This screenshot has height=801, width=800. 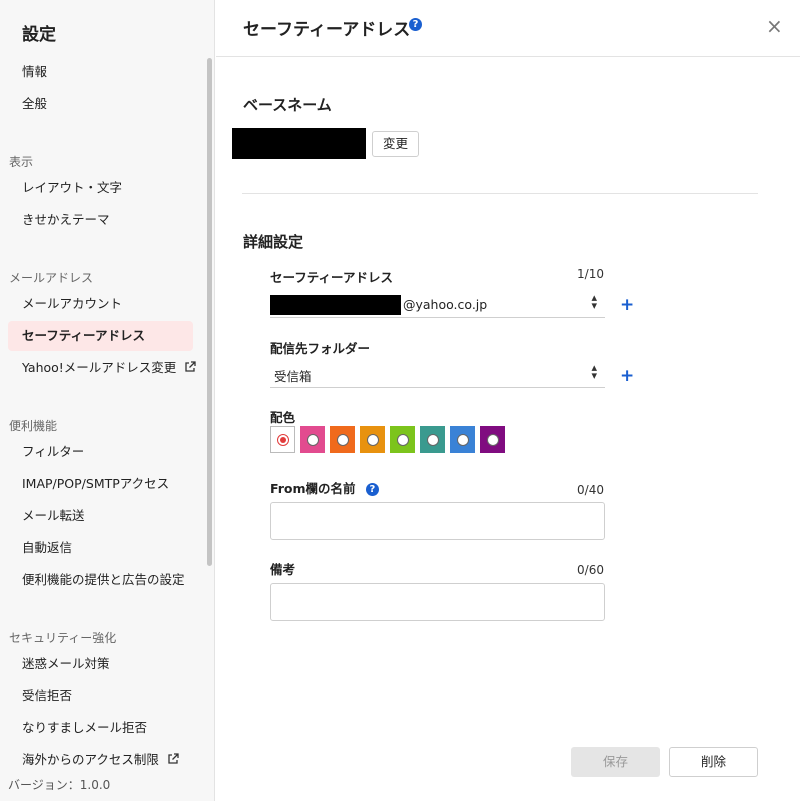 What do you see at coordinates (100, 336) in the screenshot?
I see `sidebar-item-safety-address: セーフティーアドレス` at bounding box center [100, 336].